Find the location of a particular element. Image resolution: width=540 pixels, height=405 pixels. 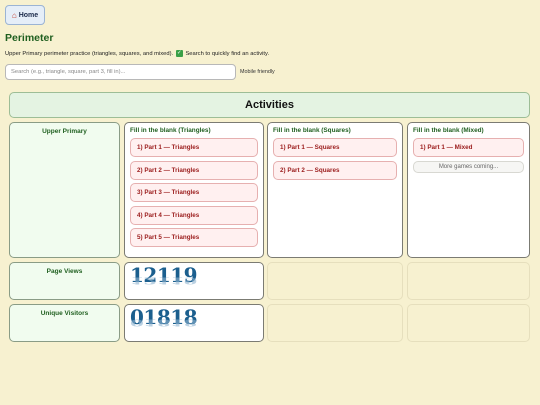

activities-header: Activities is located at coordinates (269, 105).